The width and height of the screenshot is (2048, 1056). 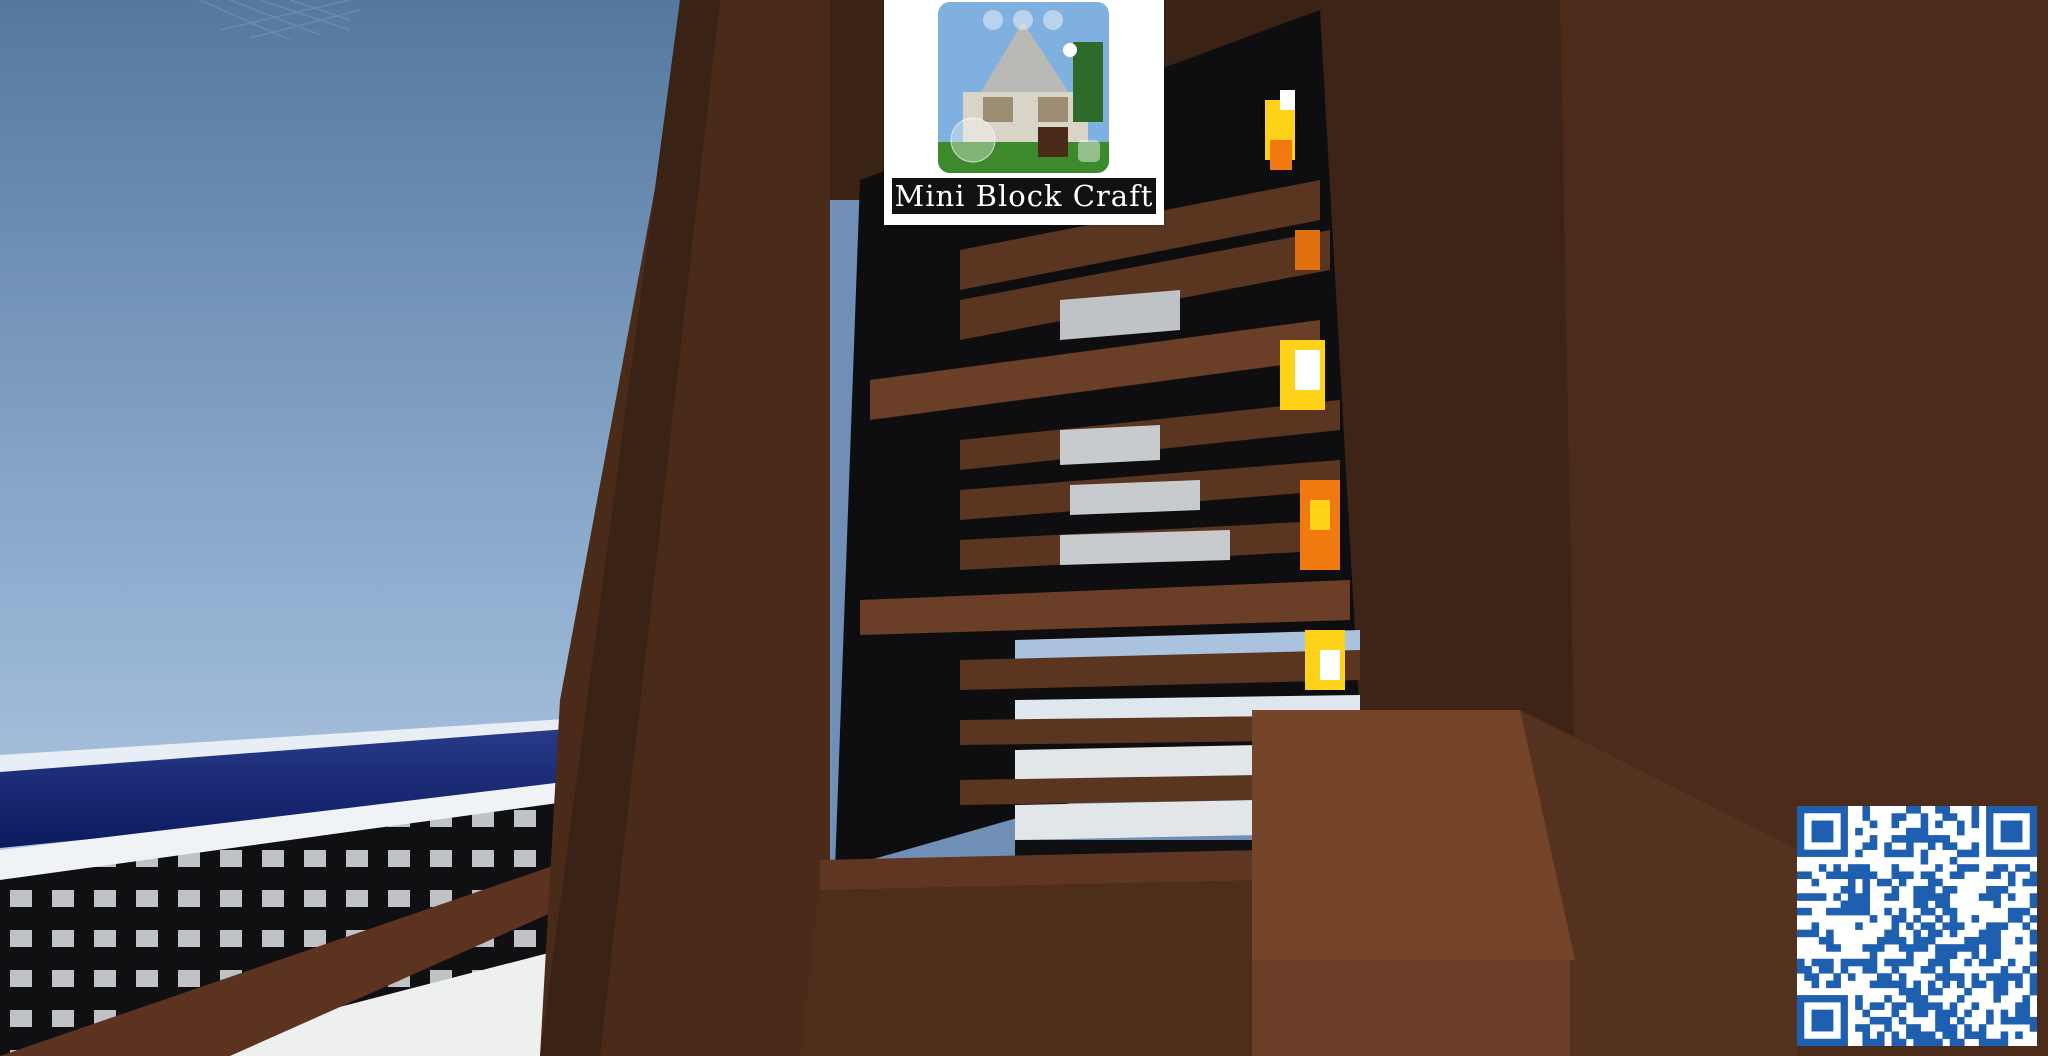 I want to click on wood-ledge, so click(x=1030, y=963).